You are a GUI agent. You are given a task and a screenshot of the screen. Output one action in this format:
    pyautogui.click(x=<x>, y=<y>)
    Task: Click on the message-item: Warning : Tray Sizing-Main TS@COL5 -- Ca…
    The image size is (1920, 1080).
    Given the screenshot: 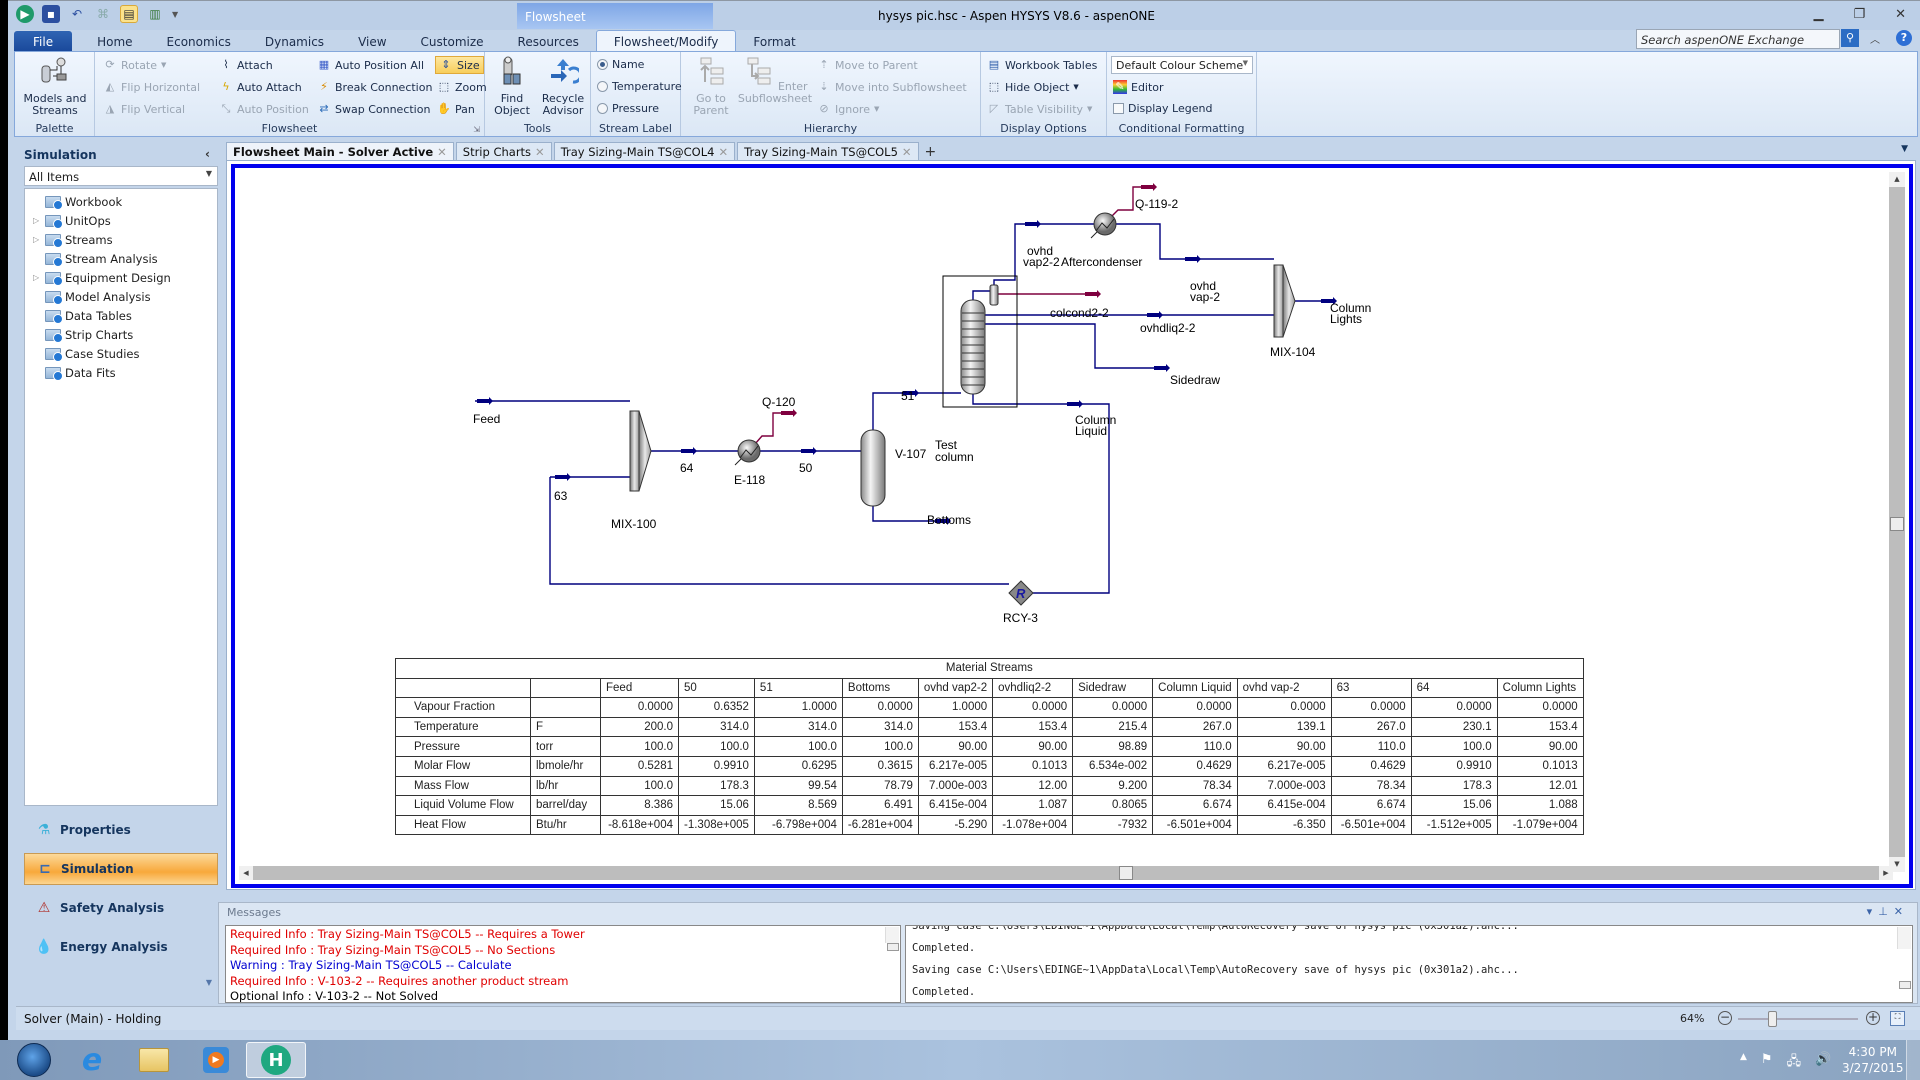 What is the action you would take?
    pyautogui.click(x=563, y=966)
    